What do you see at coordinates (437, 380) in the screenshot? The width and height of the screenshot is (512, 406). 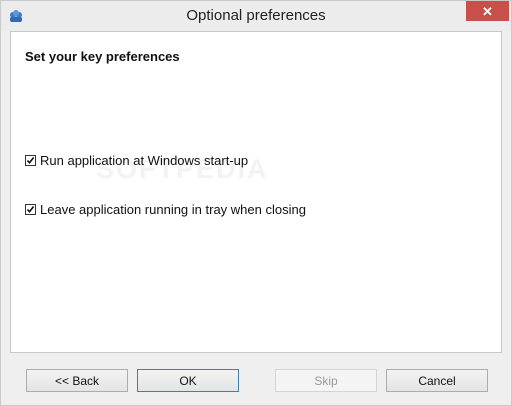 I see `cancel-button: Cancel` at bounding box center [437, 380].